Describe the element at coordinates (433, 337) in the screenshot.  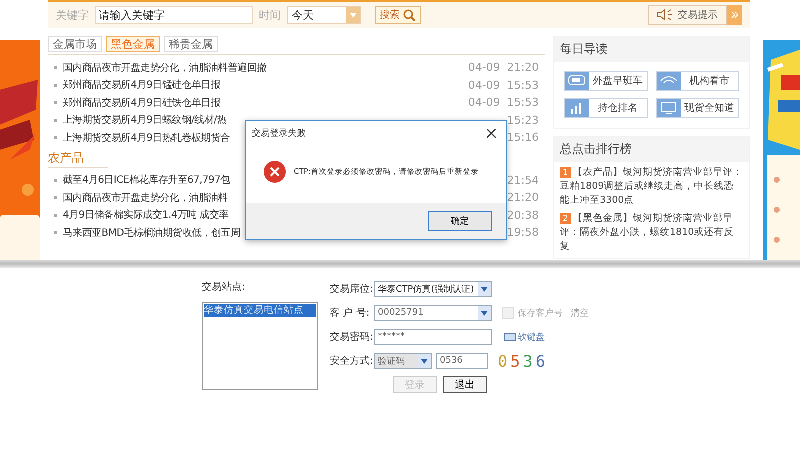
I see `password-field: ******` at that location.